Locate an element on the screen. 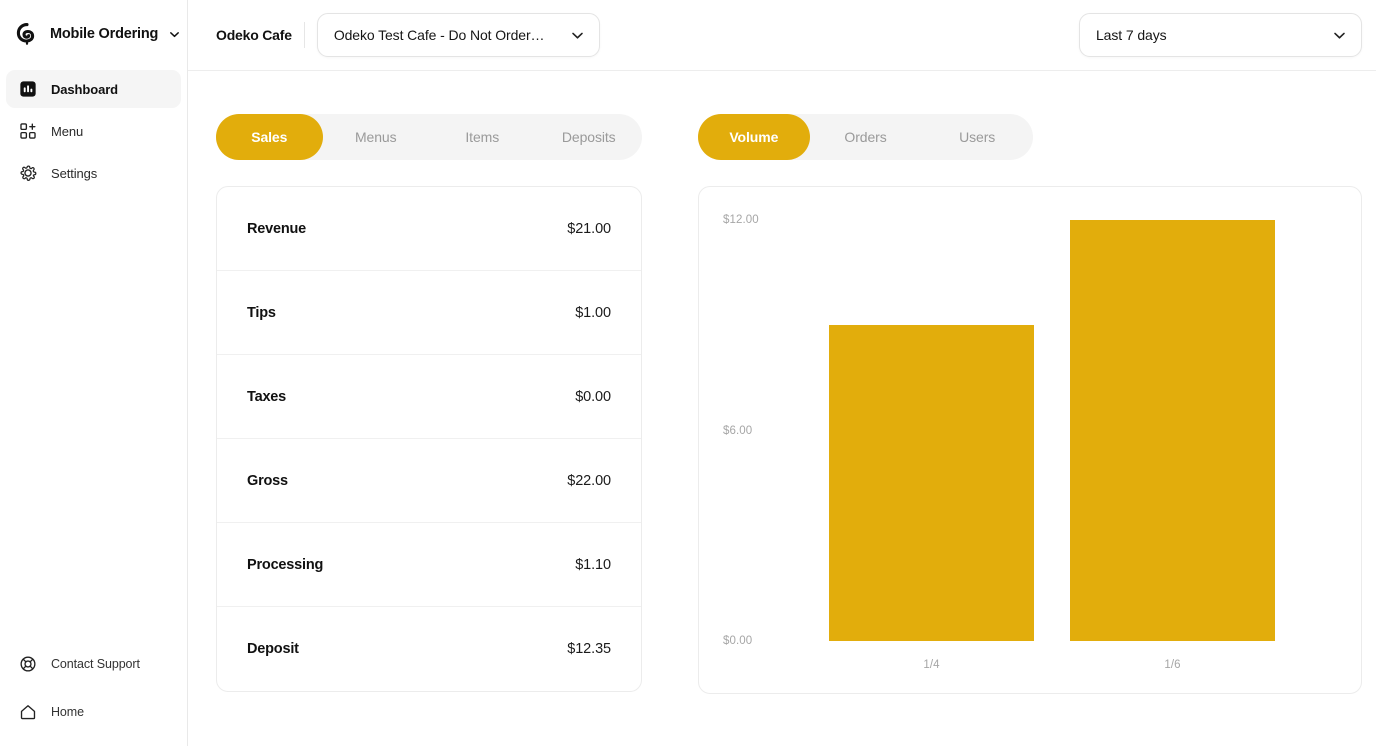 The height and width of the screenshot is (746, 1376). table-row: Revenue $21.00 is located at coordinates (429, 229).